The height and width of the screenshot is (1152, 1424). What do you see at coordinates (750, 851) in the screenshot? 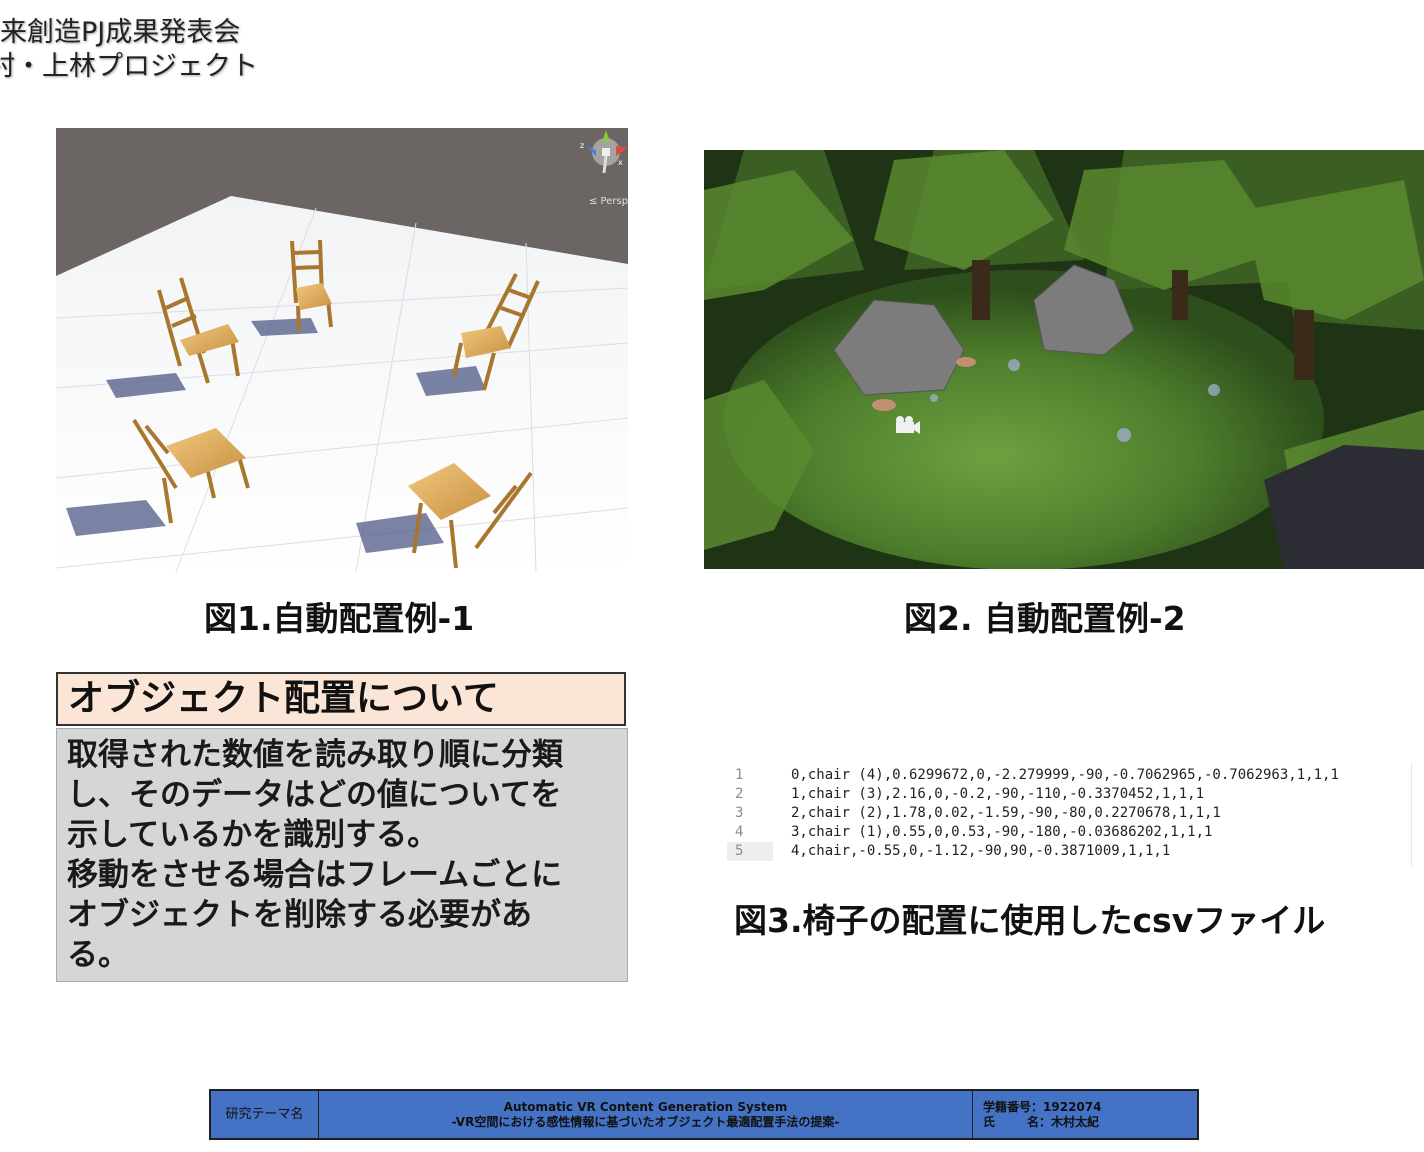
I see `csv-line-number: 5` at bounding box center [750, 851].